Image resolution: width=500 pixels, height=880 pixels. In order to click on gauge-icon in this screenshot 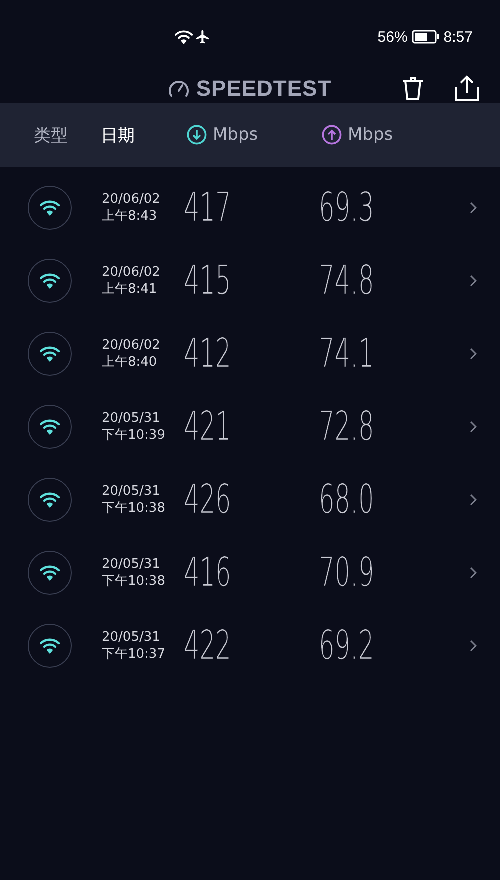, I will do `click(179, 88)`.